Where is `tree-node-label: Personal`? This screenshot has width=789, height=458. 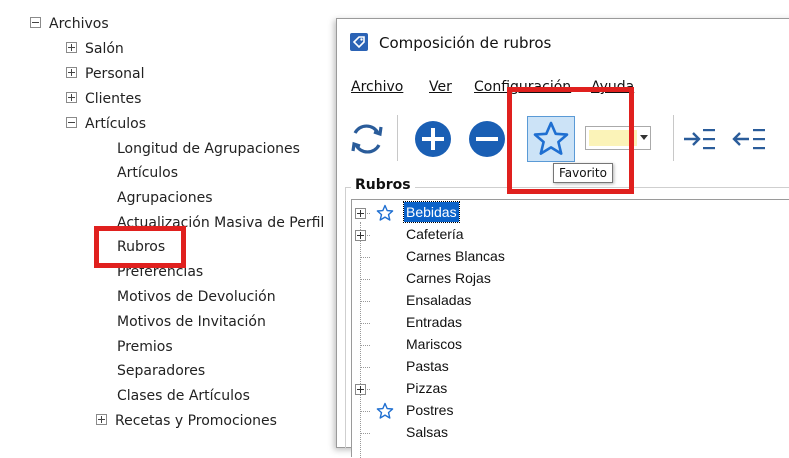 tree-node-label: Personal is located at coordinates (115, 74).